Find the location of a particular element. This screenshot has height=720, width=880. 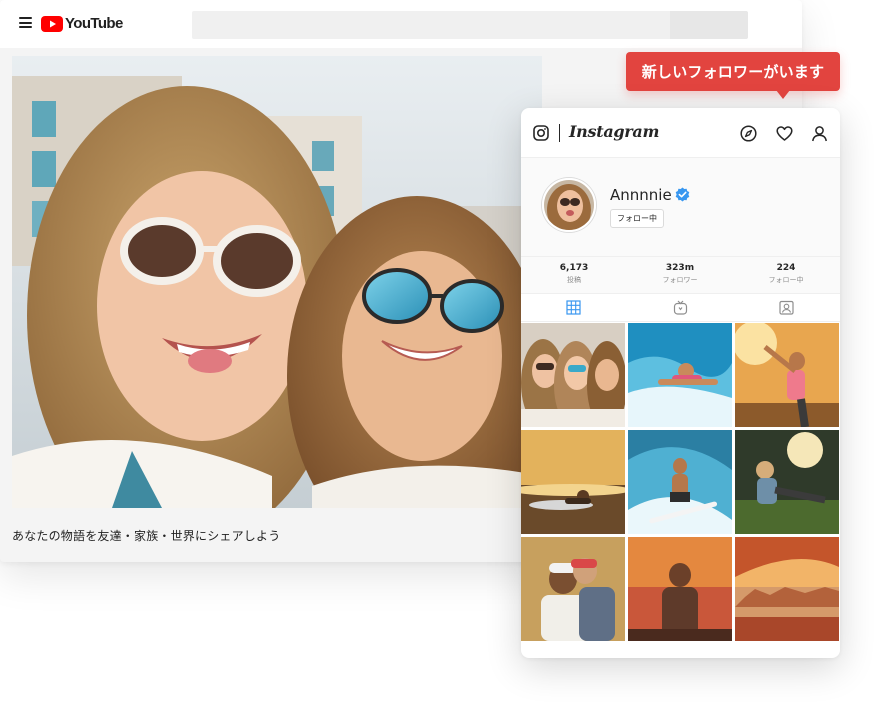

verified-badge-icon is located at coordinates (682, 194).